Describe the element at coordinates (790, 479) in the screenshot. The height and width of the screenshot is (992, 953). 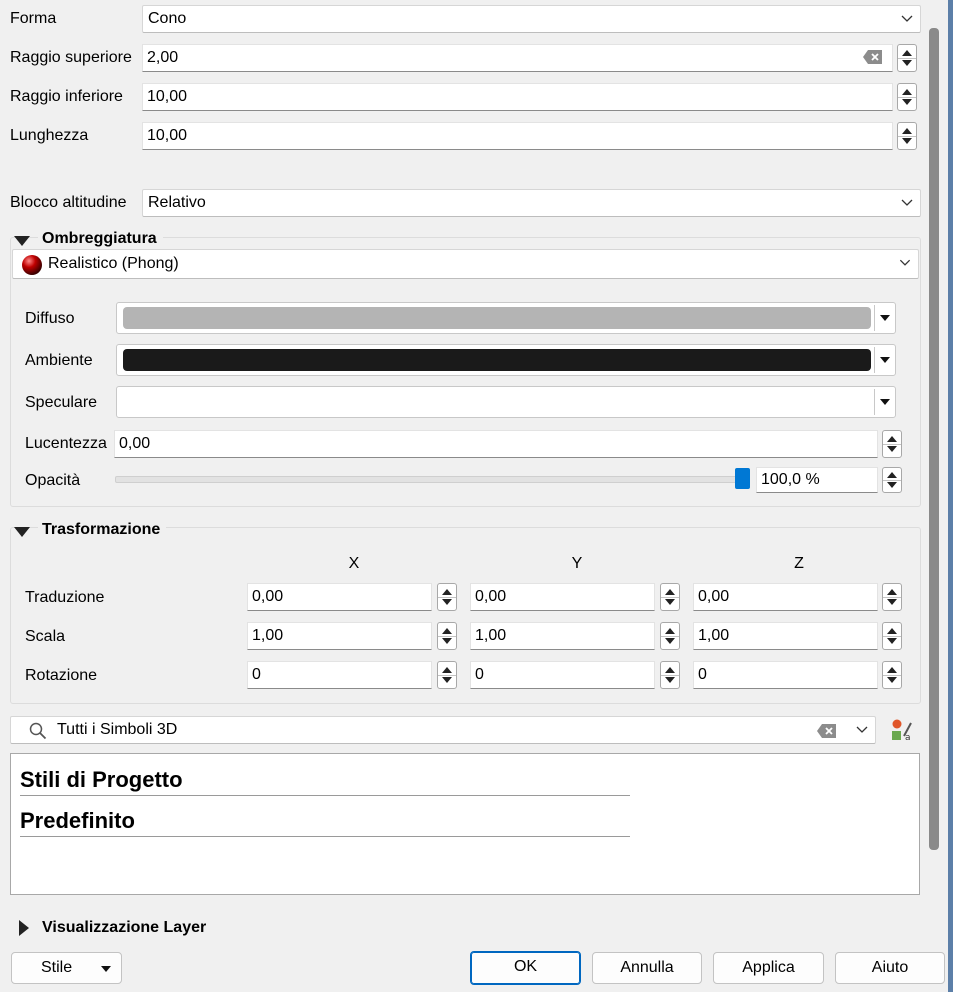
I see `opacity-value: 100,0 %` at that location.